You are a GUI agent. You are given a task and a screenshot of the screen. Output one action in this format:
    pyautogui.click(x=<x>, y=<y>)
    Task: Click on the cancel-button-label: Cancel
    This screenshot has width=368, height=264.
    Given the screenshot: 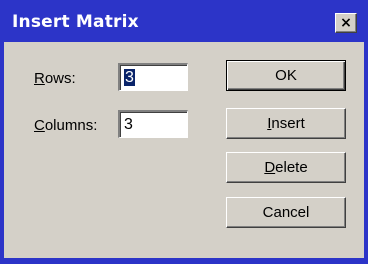 What is the action you would take?
    pyautogui.click(x=286, y=212)
    